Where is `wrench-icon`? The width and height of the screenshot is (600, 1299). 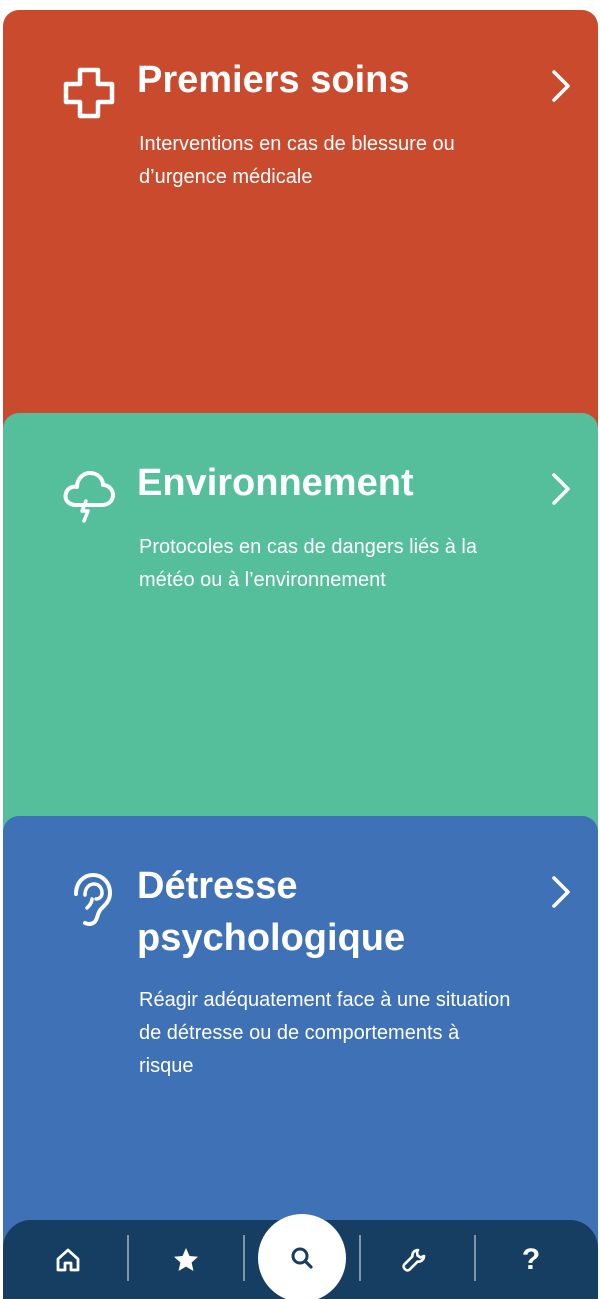
wrench-icon is located at coordinates (414, 1260).